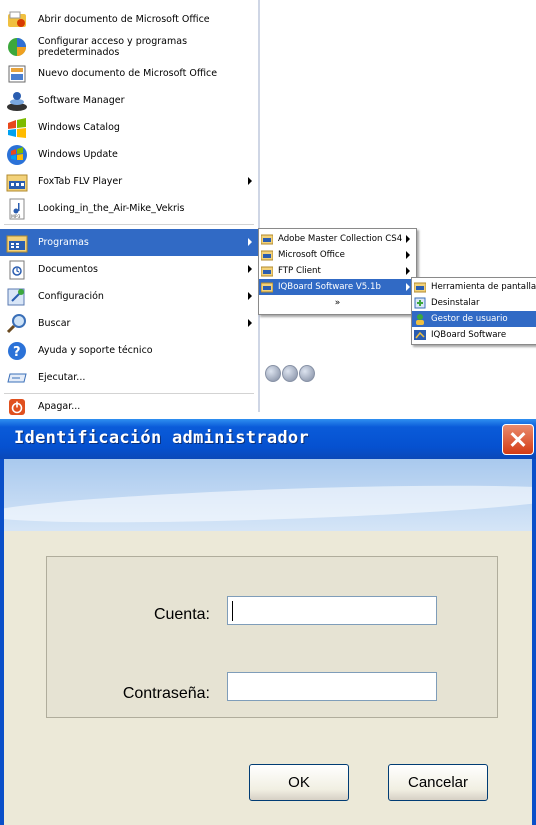 Image resolution: width=536 pixels, height=825 pixels. What do you see at coordinates (17, 128) in the screenshot?
I see `windows-catalog-icon` at bounding box center [17, 128].